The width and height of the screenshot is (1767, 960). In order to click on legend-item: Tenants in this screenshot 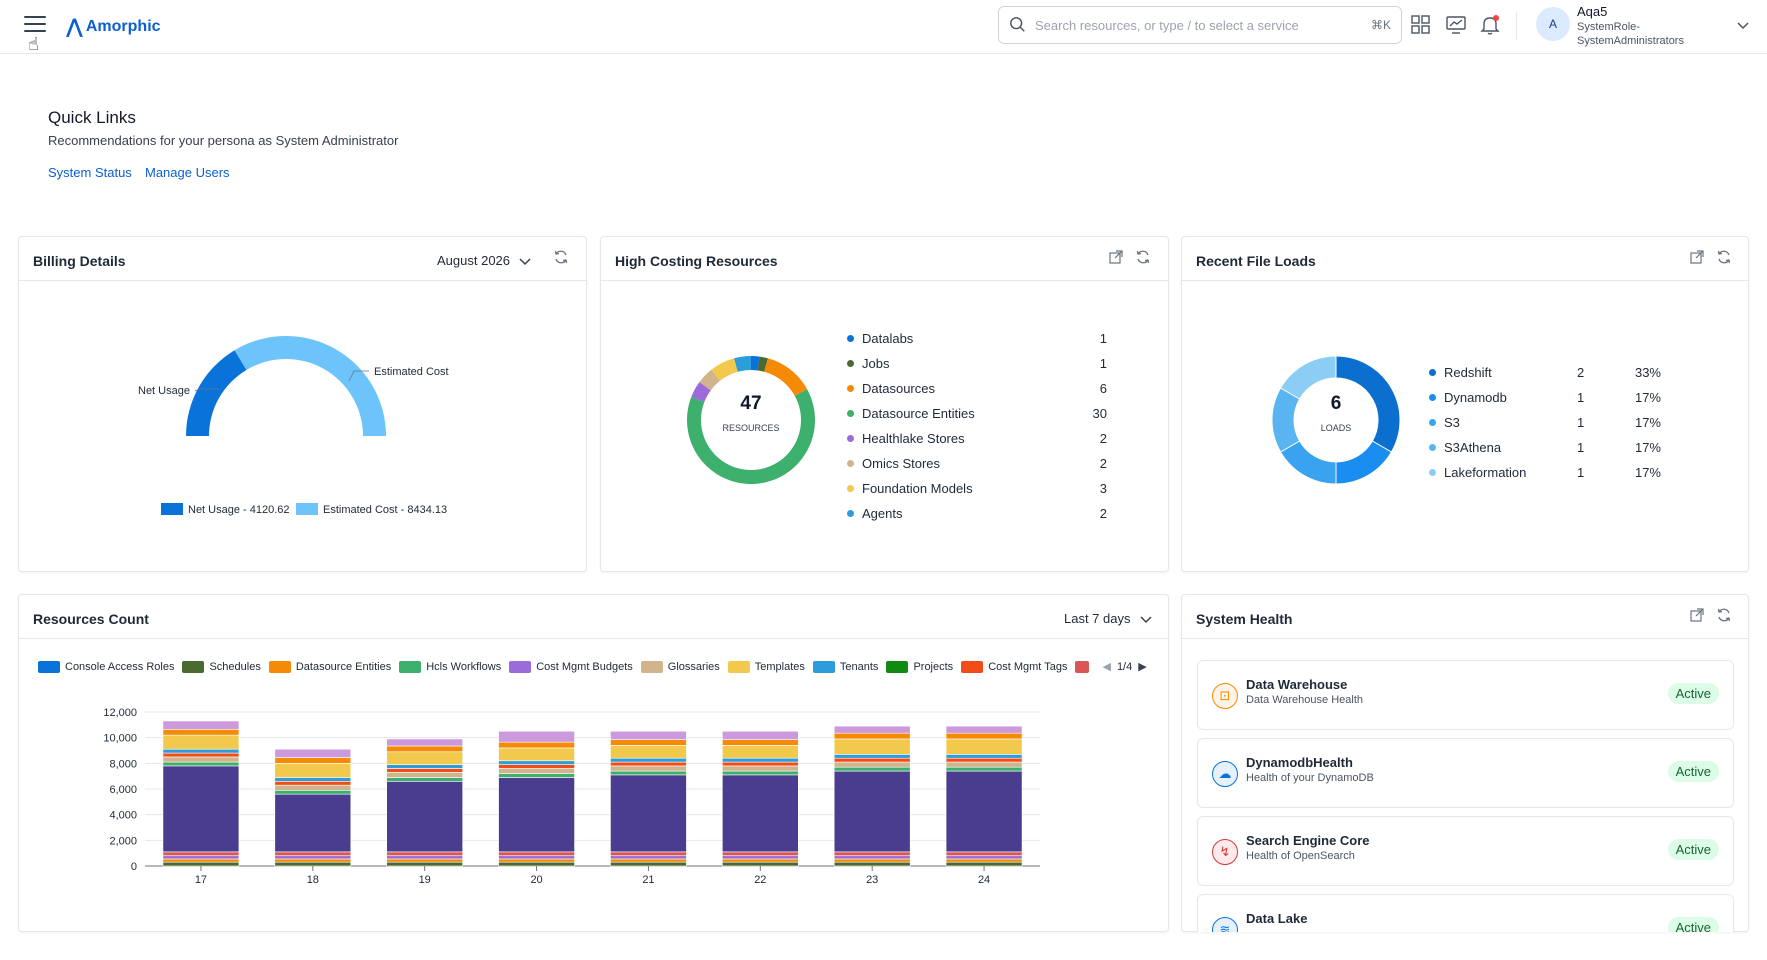, I will do `click(845, 666)`.